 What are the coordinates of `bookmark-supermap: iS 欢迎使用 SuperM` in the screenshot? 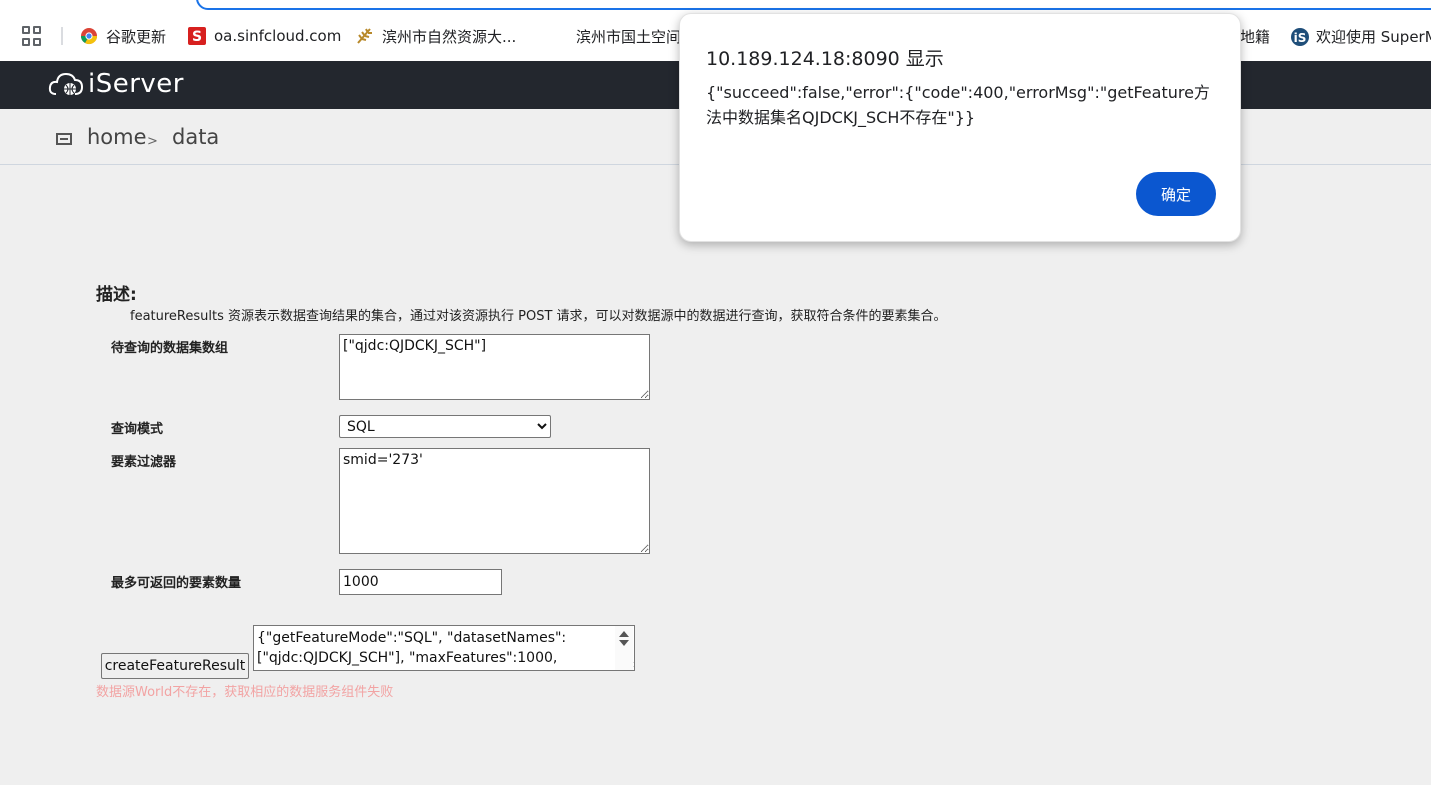 It's located at (1360, 36).